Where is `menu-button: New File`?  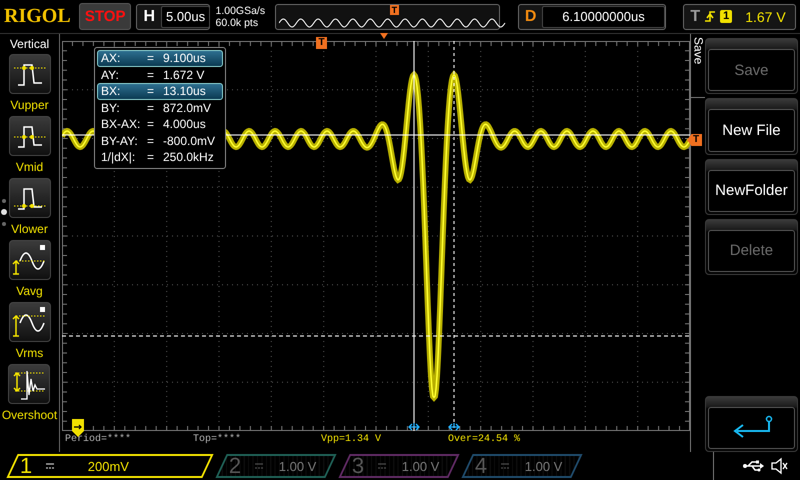 menu-button: New File is located at coordinates (751, 130).